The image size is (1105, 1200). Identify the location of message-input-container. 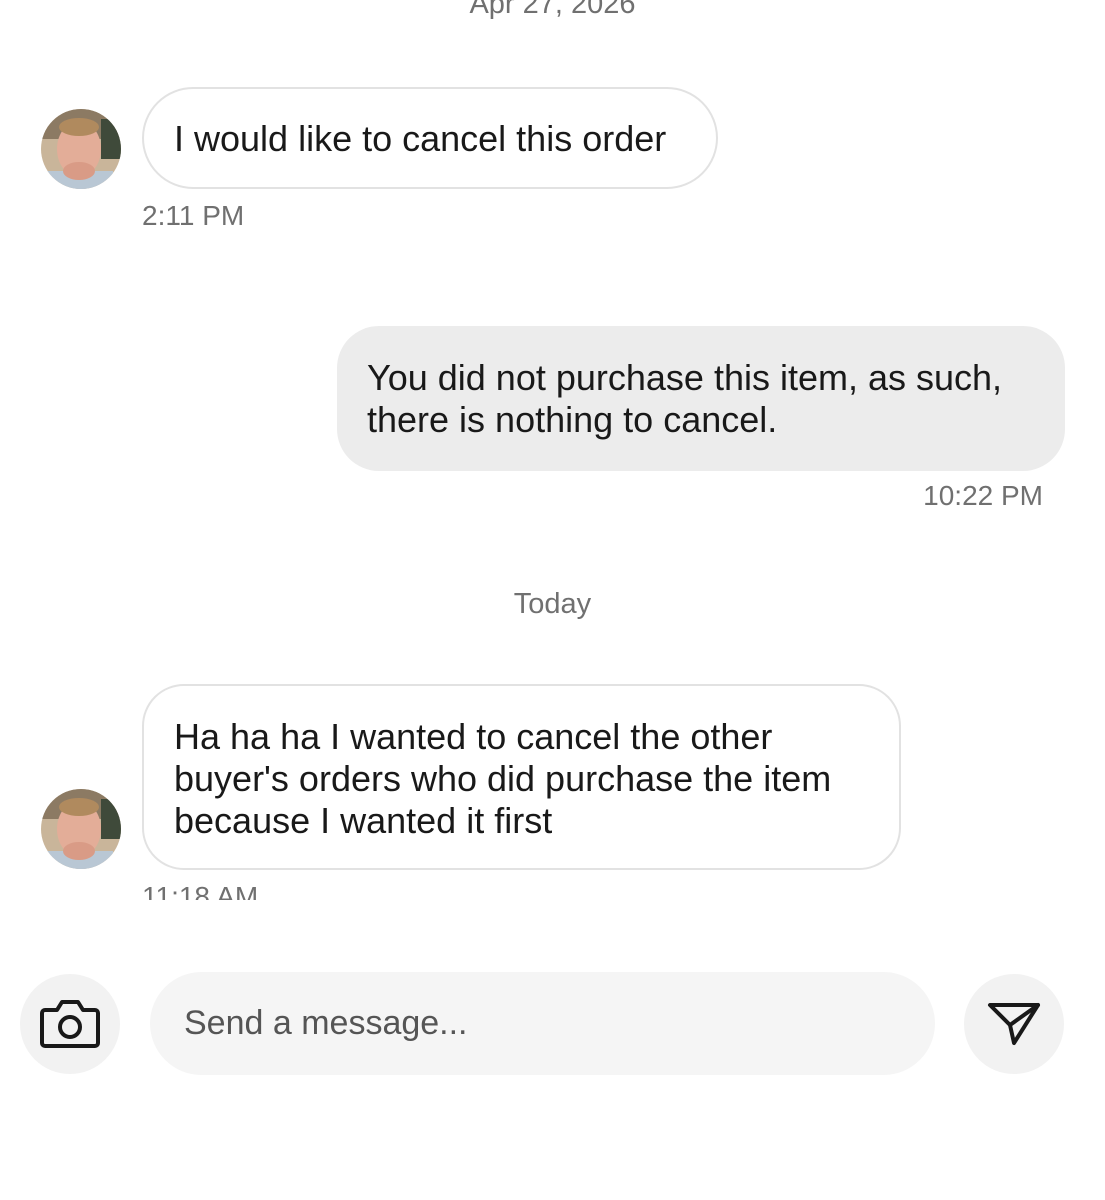
(542, 1023).